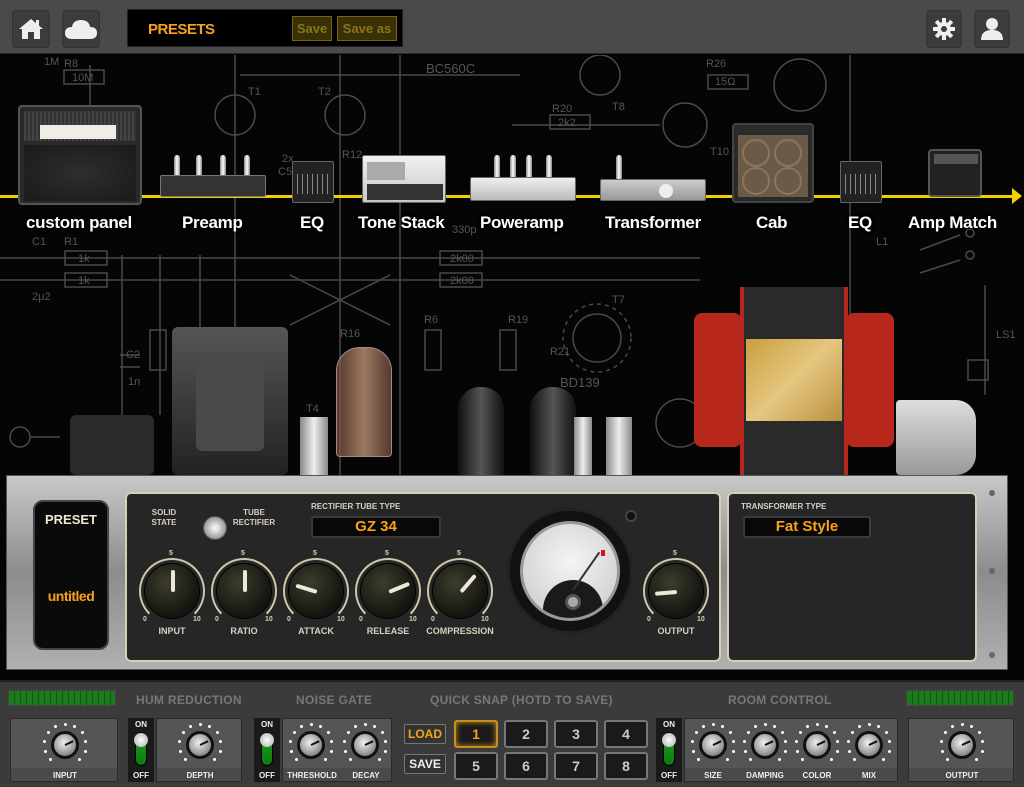  Describe the element at coordinates (39, 242) in the screenshot. I see `svg-text: C1` at that location.